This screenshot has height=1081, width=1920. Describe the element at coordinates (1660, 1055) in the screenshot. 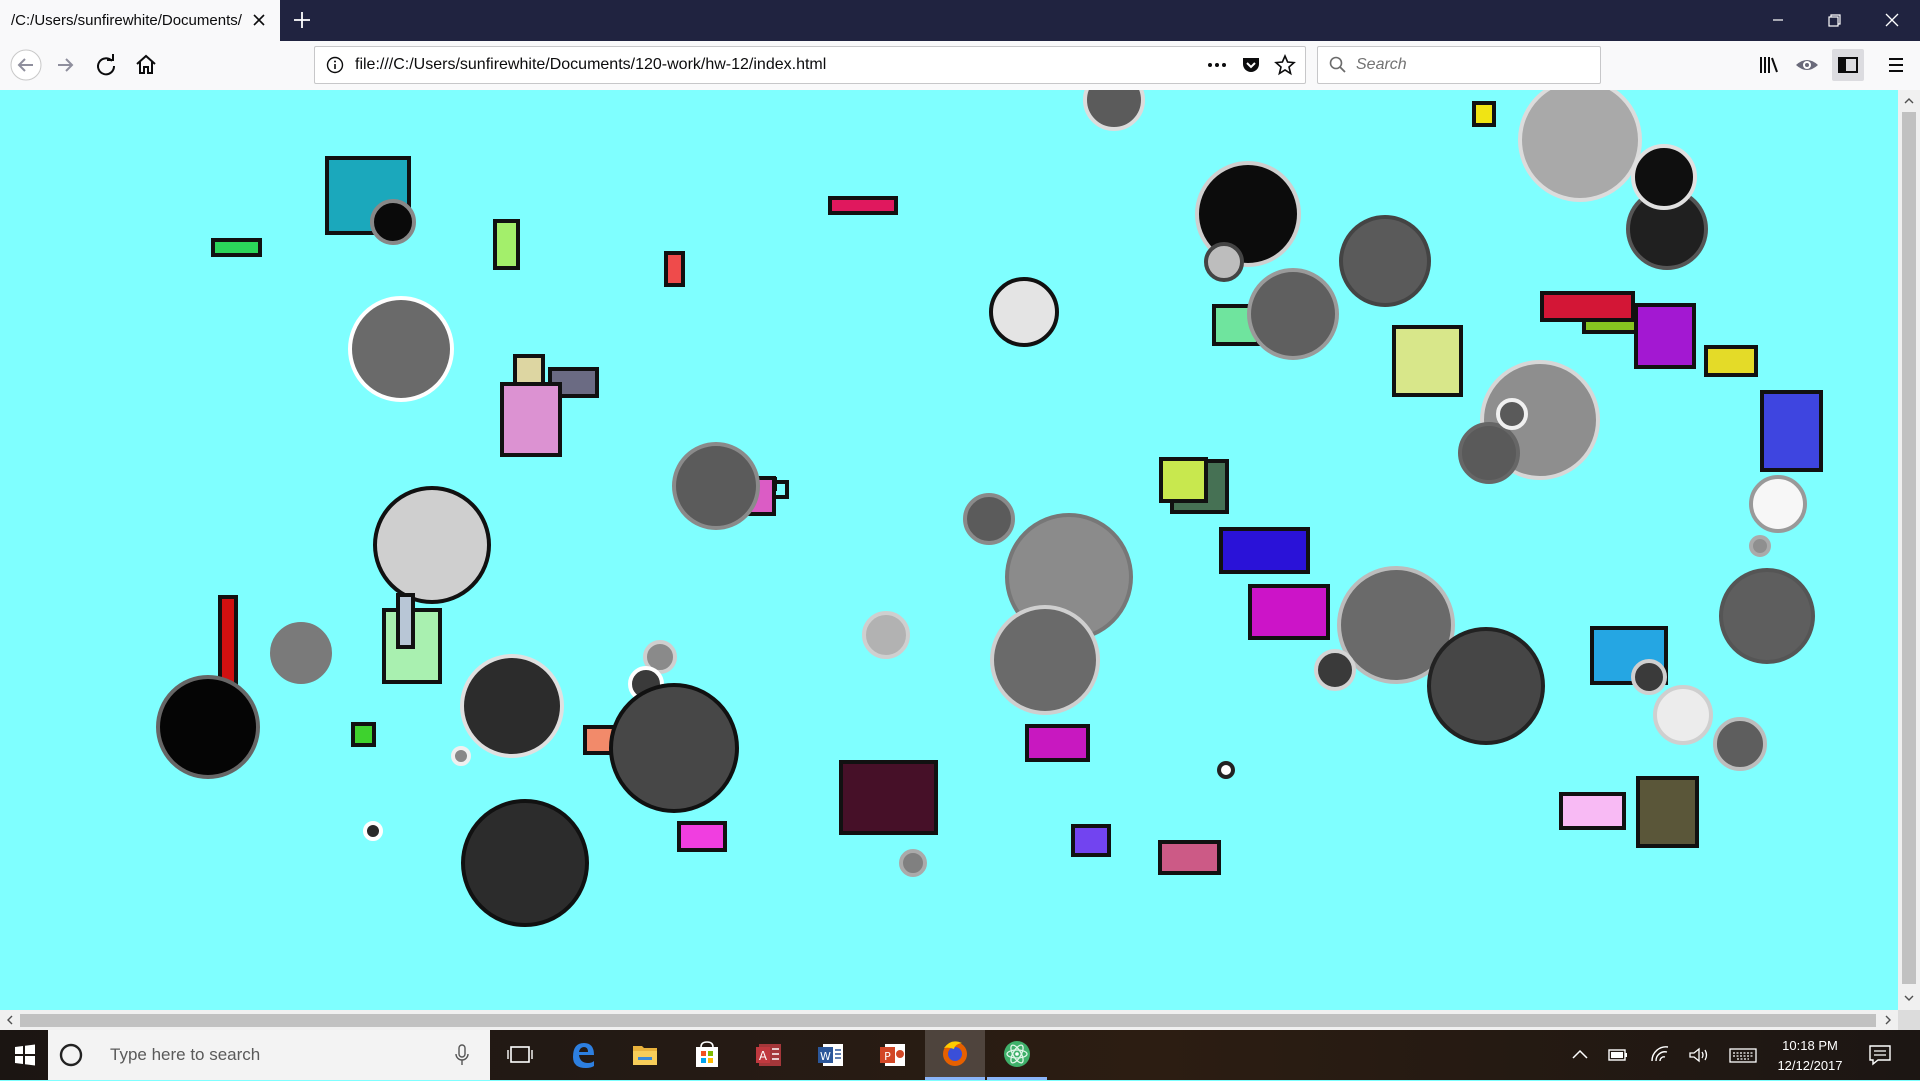

I see `wifi-icon` at that location.